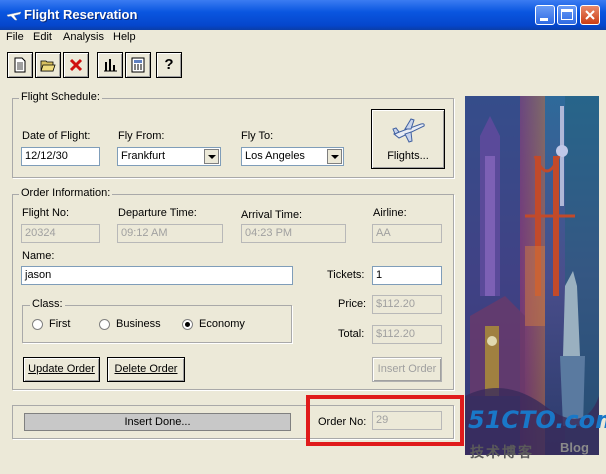  Describe the element at coordinates (138, 324) in the screenshot. I see `business-class-label: Business` at that location.